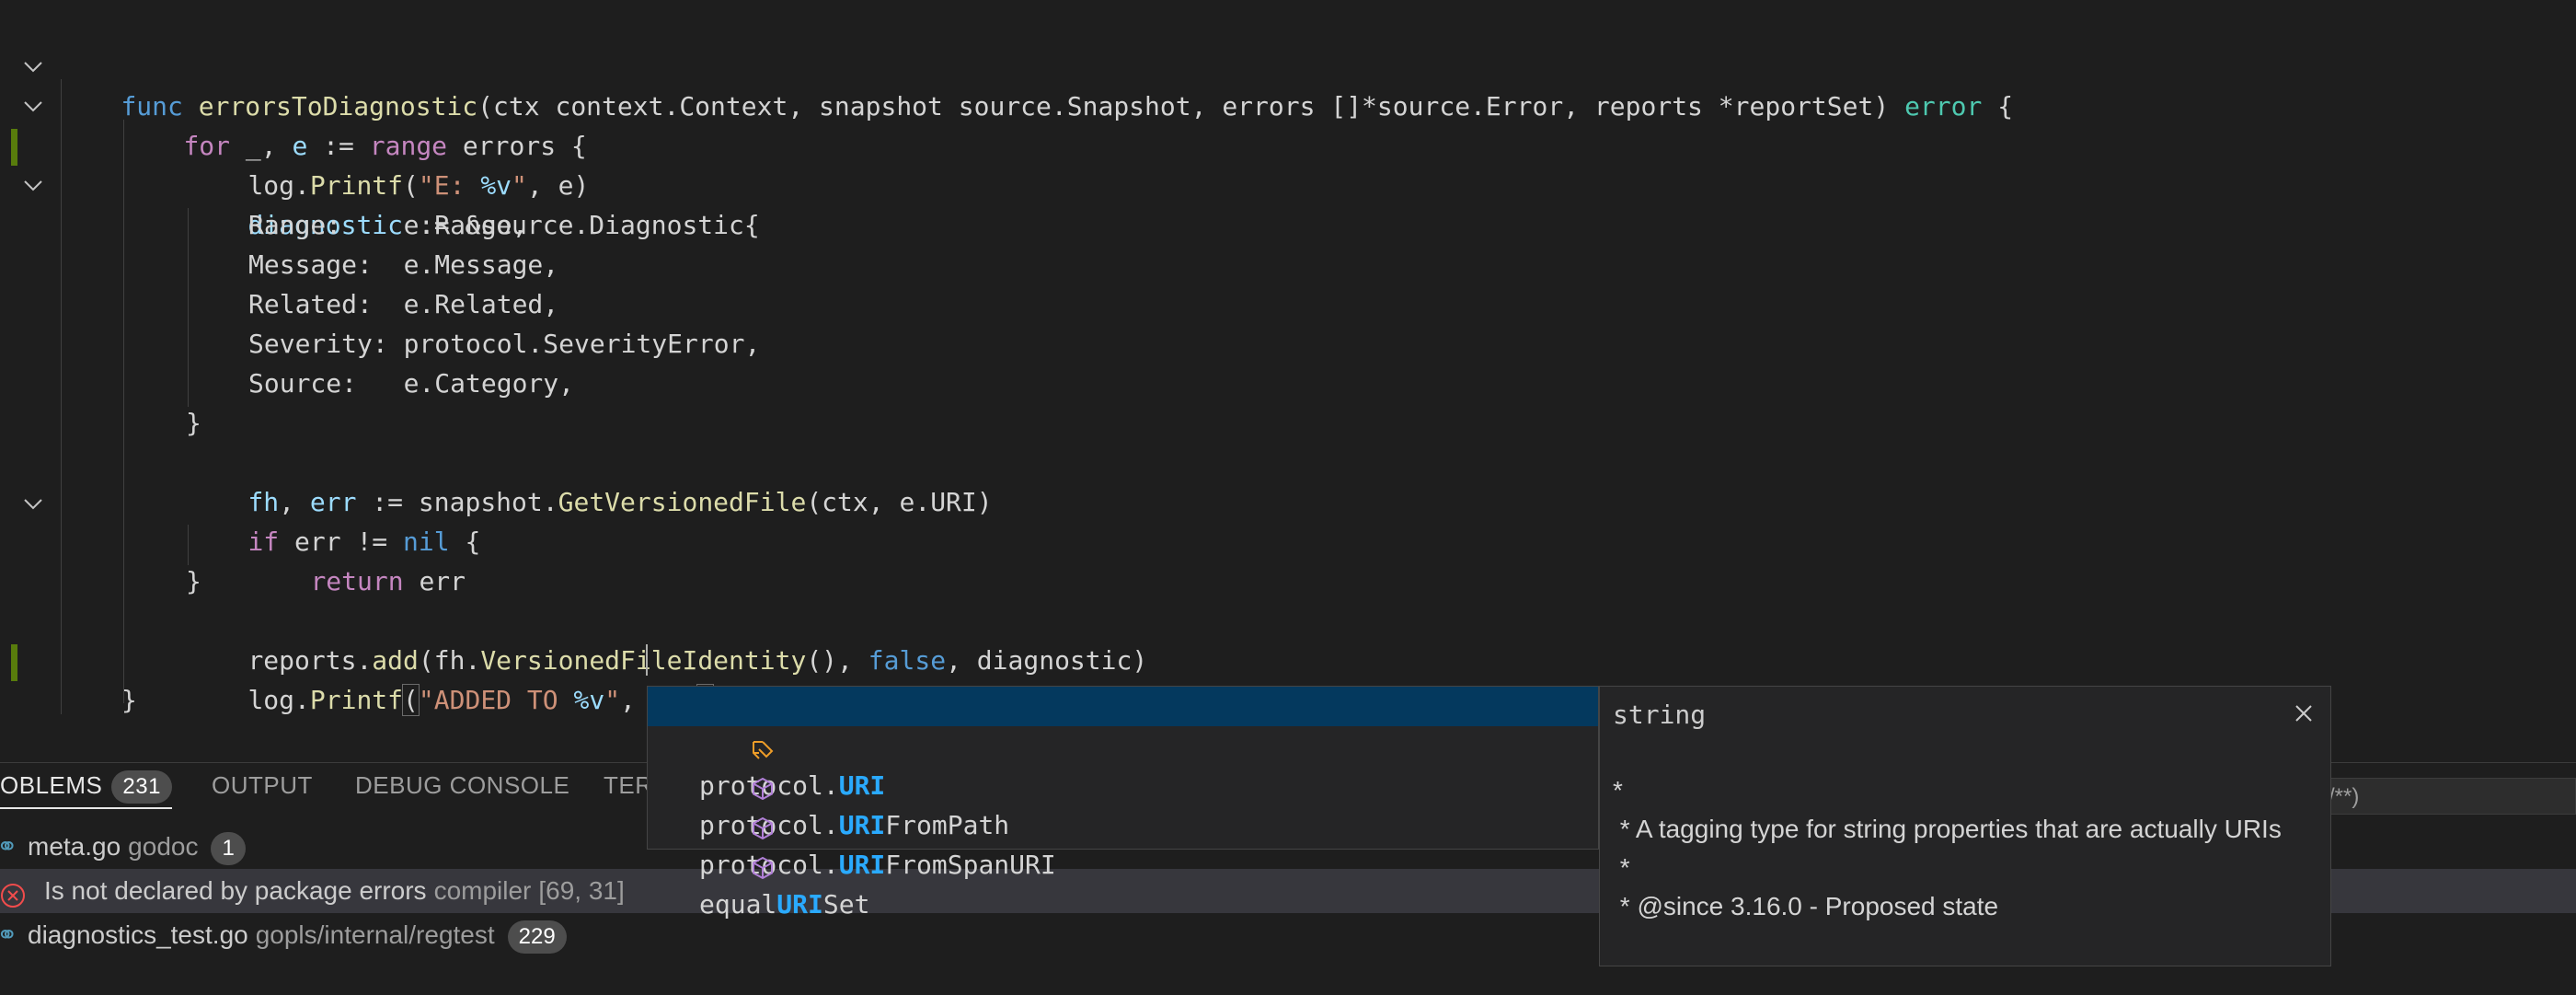 The height and width of the screenshot is (995, 2576). What do you see at coordinates (472, 203) in the screenshot?
I see `code-line: diagnostic := &source.Diagnostic{` at bounding box center [472, 203].